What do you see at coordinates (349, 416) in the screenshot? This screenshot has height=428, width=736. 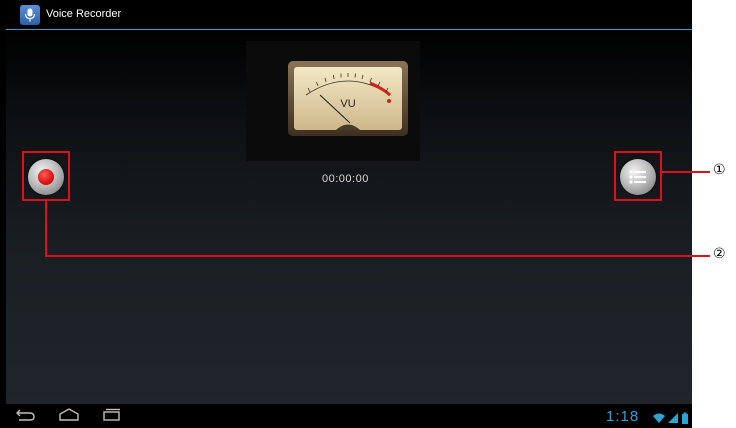 I see `system-navigation-bar: 1:18` at bounding box center [349, 416].